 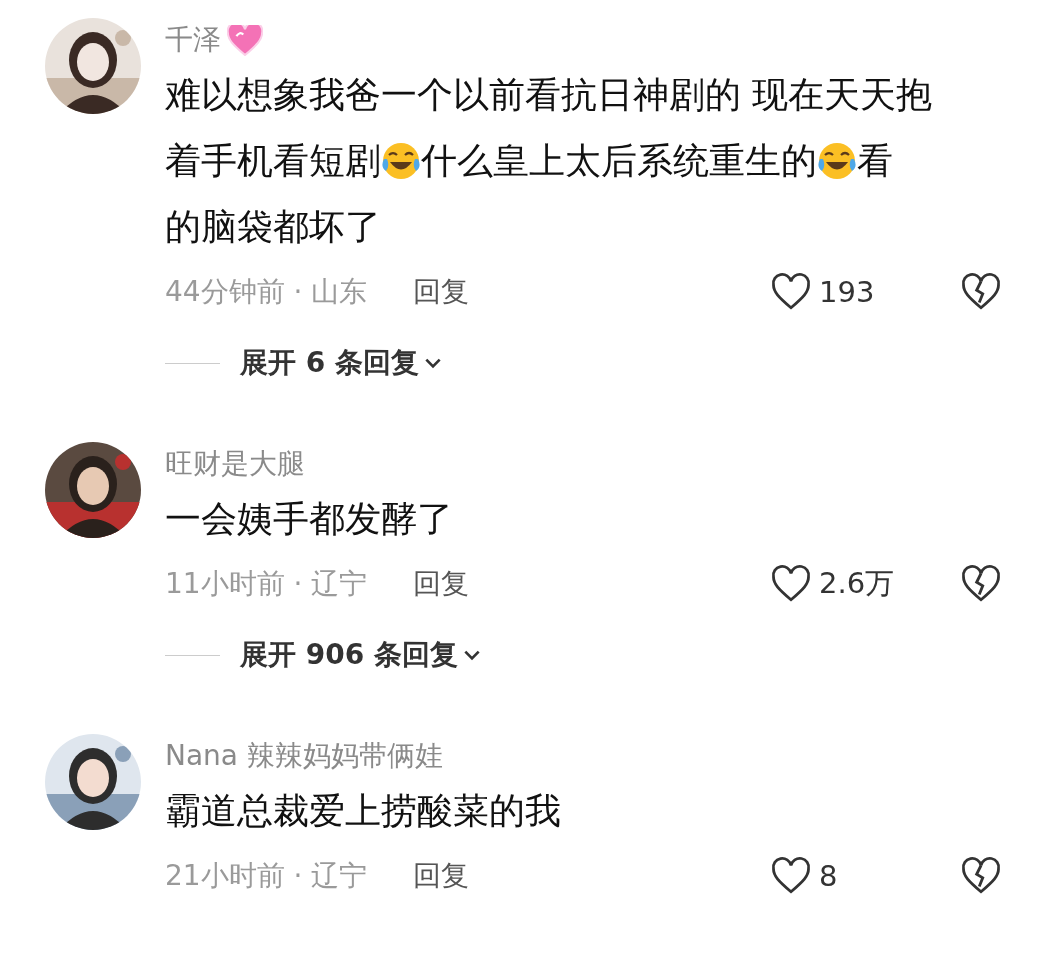 What do you see at coordinates (340, 363) in the screenshot?
I see `expand-replies-link: 展开 6 条回复` at bounding box center [340, 363].